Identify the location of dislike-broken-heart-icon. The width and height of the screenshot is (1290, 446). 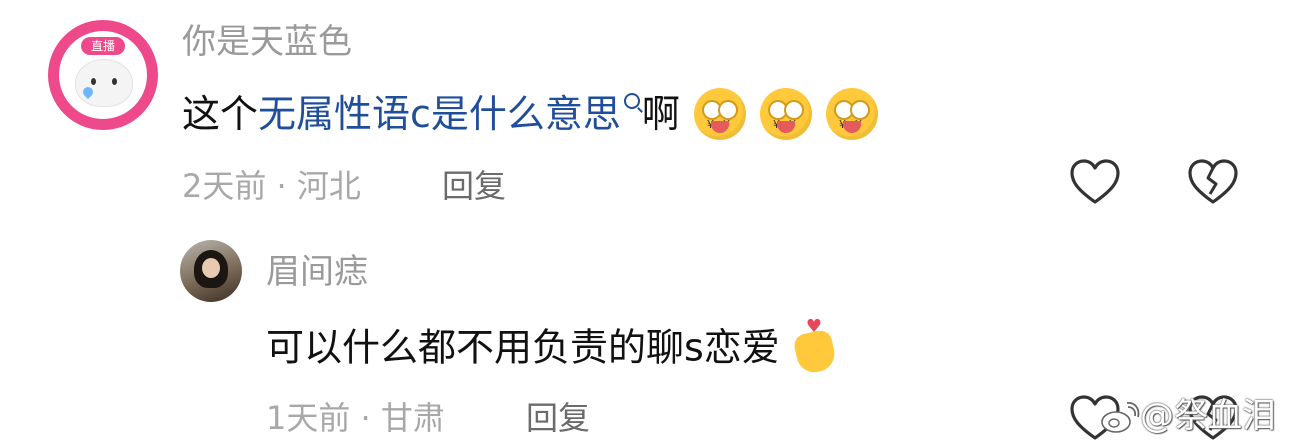
(1213, 183).